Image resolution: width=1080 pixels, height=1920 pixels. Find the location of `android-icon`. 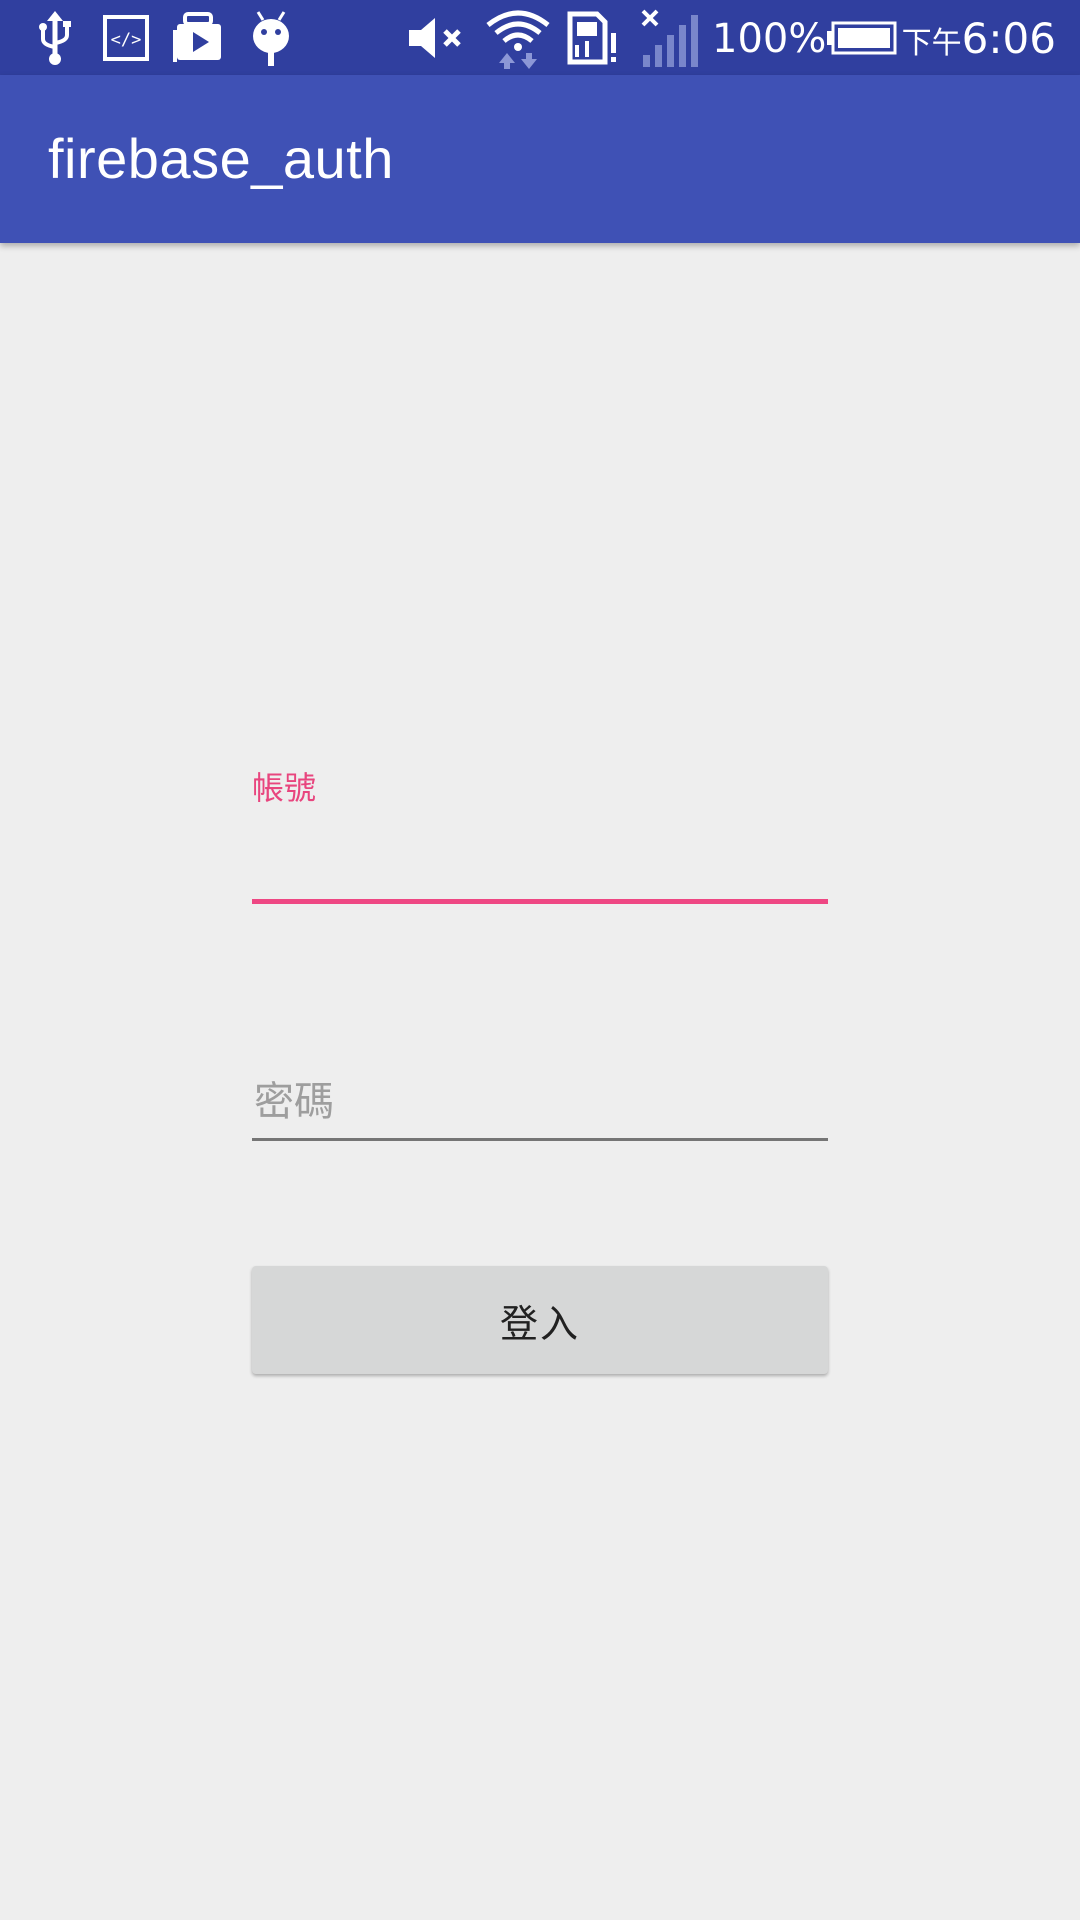

android-icon is located at coordinates (271, 37).